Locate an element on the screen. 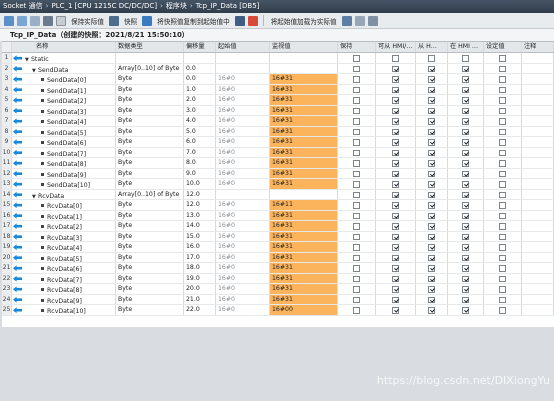 The height and width of the screenshot is (401, 554). table-row: 11 SendData[8] Byte 8.0 16#0 16#31 is located at coordinates (278, 163).